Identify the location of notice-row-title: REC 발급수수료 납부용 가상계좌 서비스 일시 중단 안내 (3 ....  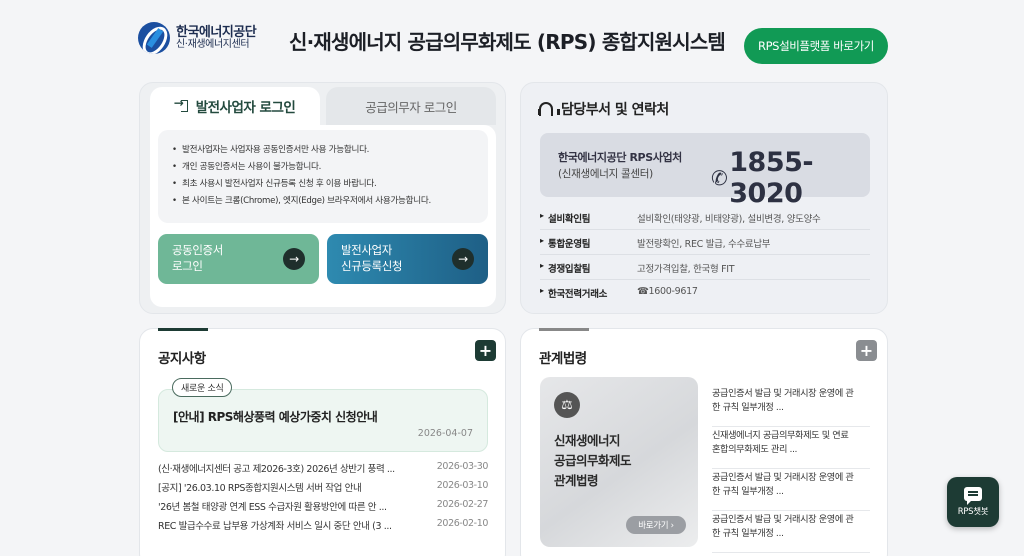
(275, 526).